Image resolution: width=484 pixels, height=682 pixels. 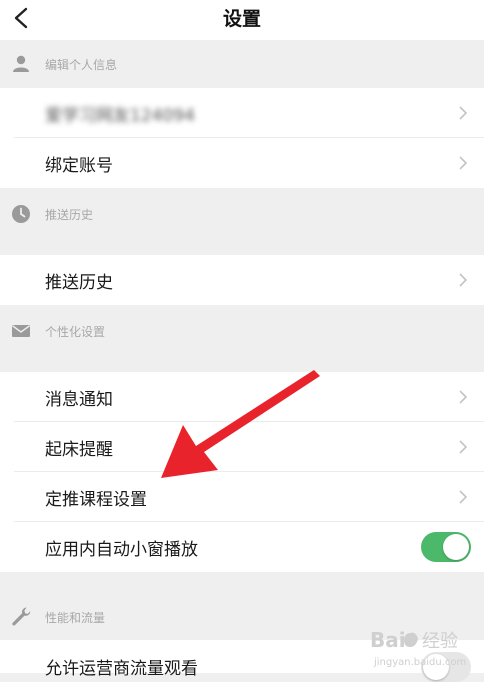 I want to click on section-title: 编辑个人信息, so click(x=81, y=65).